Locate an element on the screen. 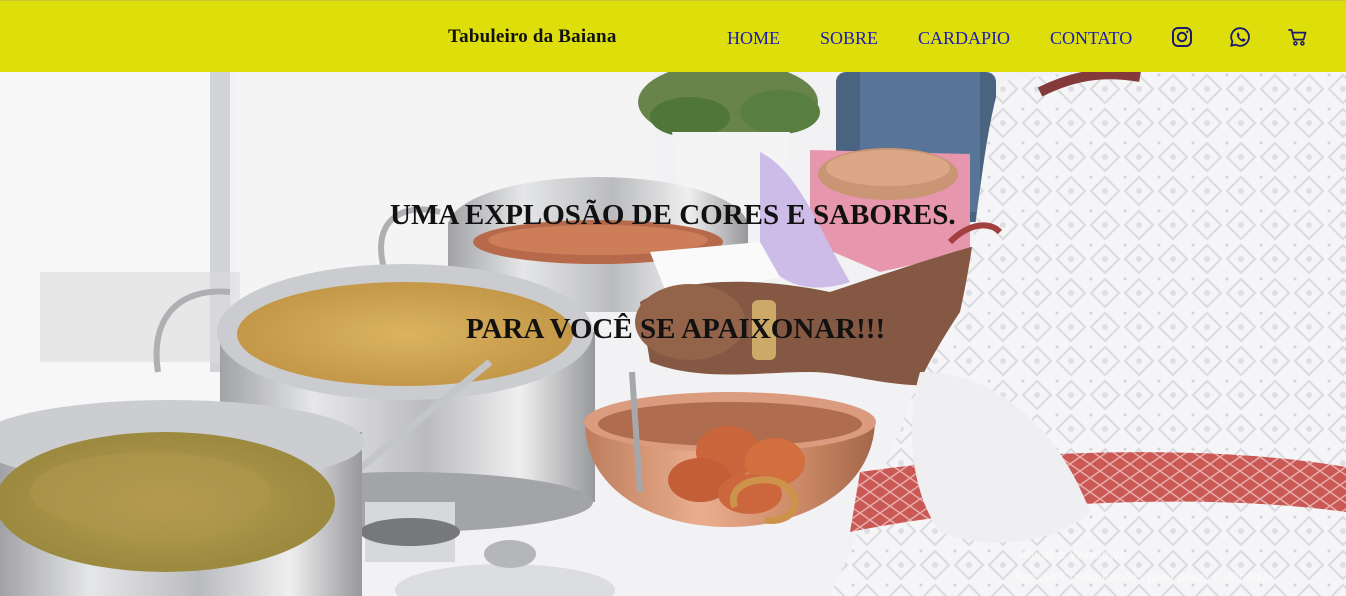 Image resolution: width=1346 pixels, height=596 pixels. windows-activation-title: Ativar o Windows is located at coordinates (1072, 554).